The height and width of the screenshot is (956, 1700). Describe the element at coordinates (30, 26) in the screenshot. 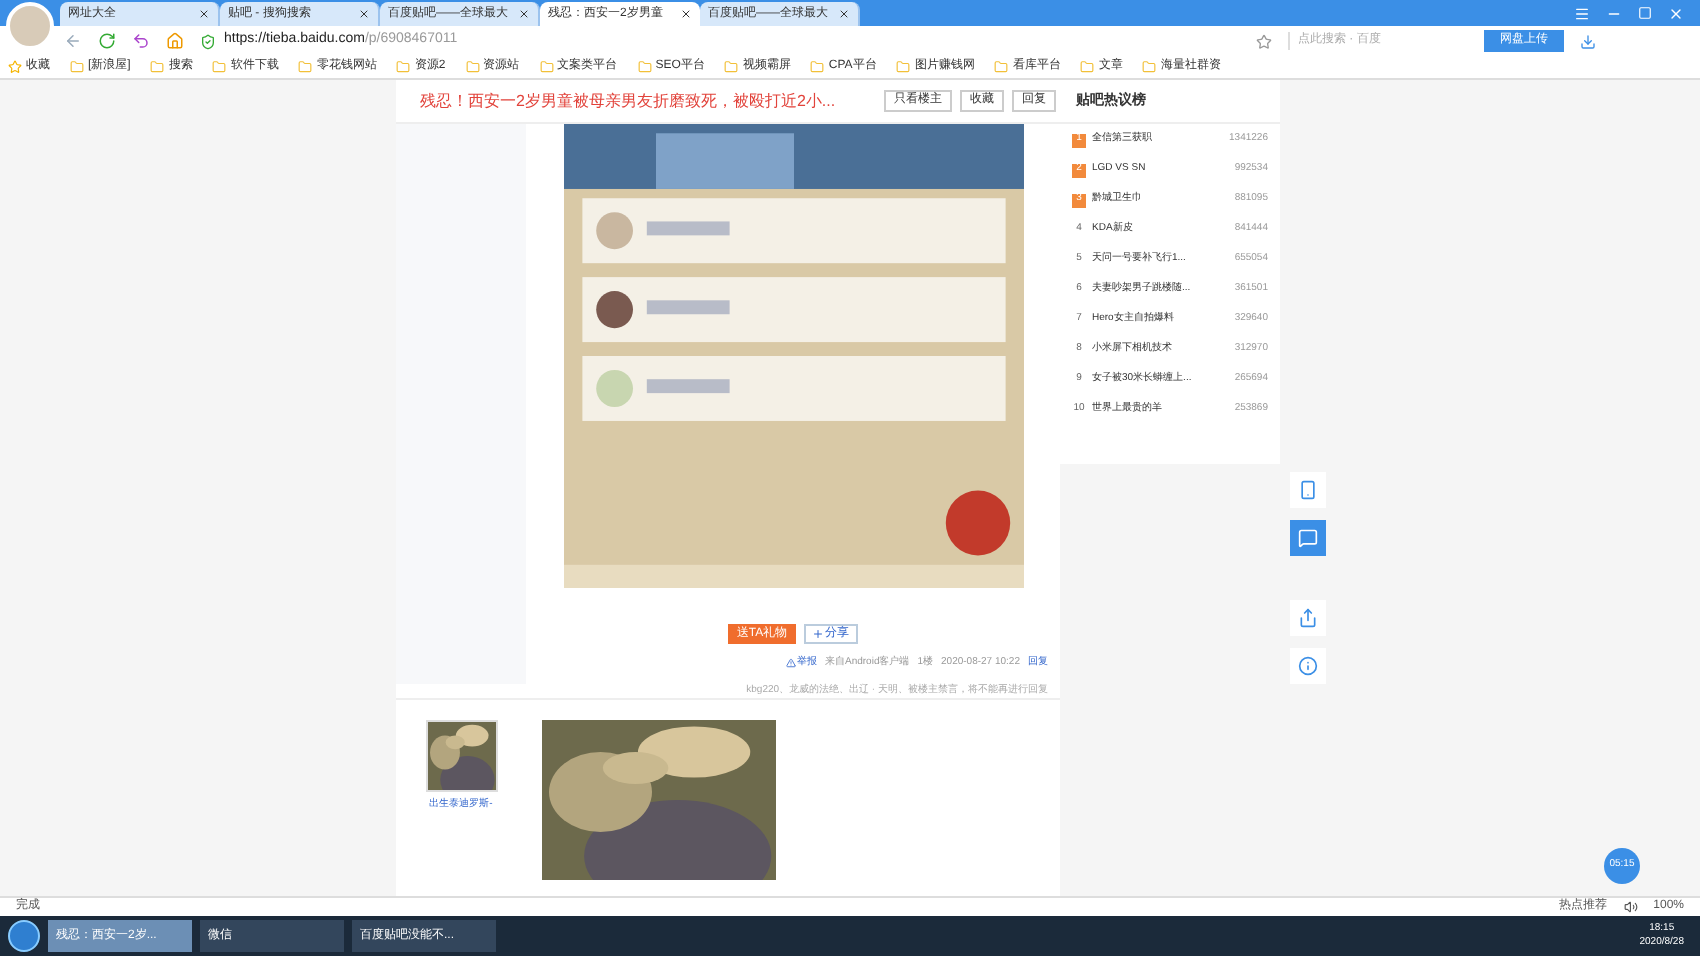

I see `user-avatar` at that location.